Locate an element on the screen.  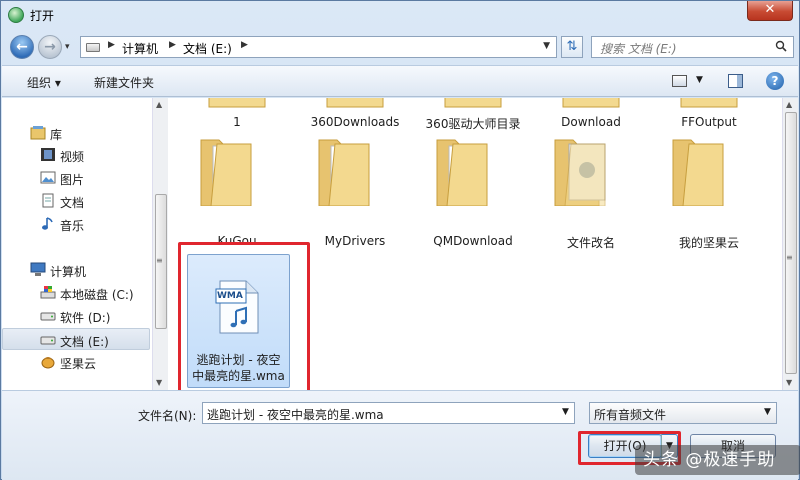
sidebar-item-drive-d: 软件 (D:) is located at coordinates (76, 316).